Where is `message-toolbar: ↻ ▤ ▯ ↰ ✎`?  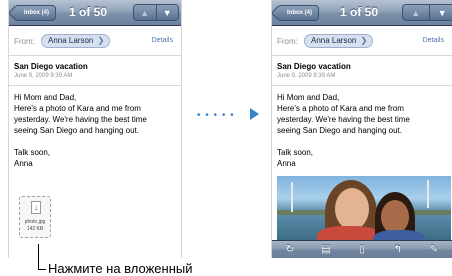
message-toolbar: ↻ ▤ ▯ ↰ ✎ is located at coordinates (362, 249).